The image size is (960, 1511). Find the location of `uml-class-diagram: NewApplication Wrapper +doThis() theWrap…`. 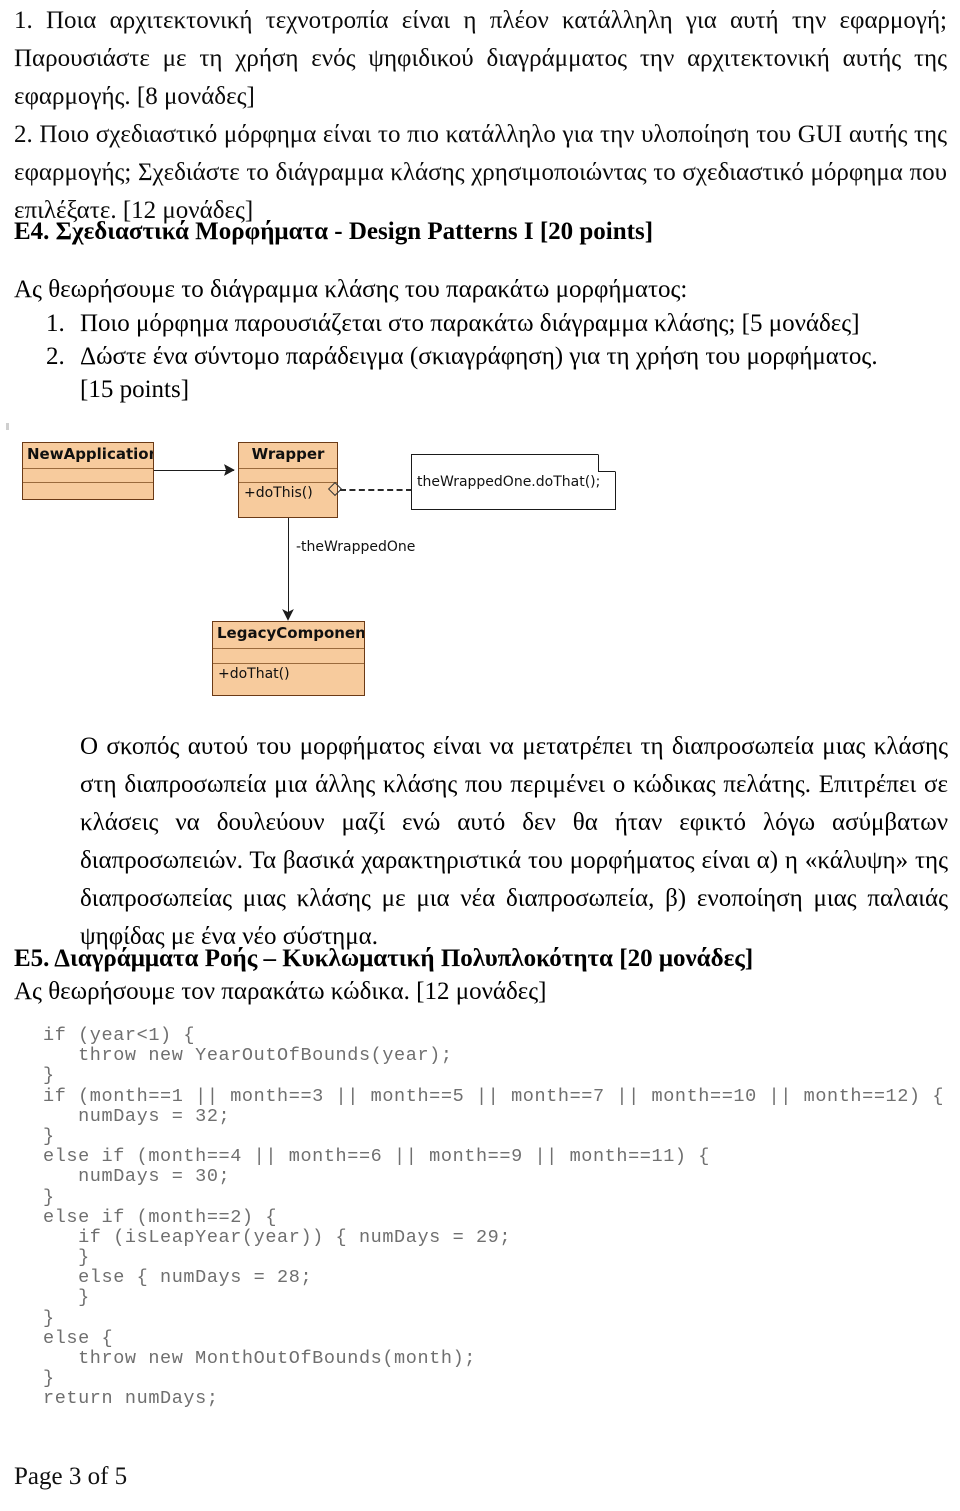

uml-class-diagram: NewApplication Wrapper +doThis() theWrap… is located at coordinates (340, 570).